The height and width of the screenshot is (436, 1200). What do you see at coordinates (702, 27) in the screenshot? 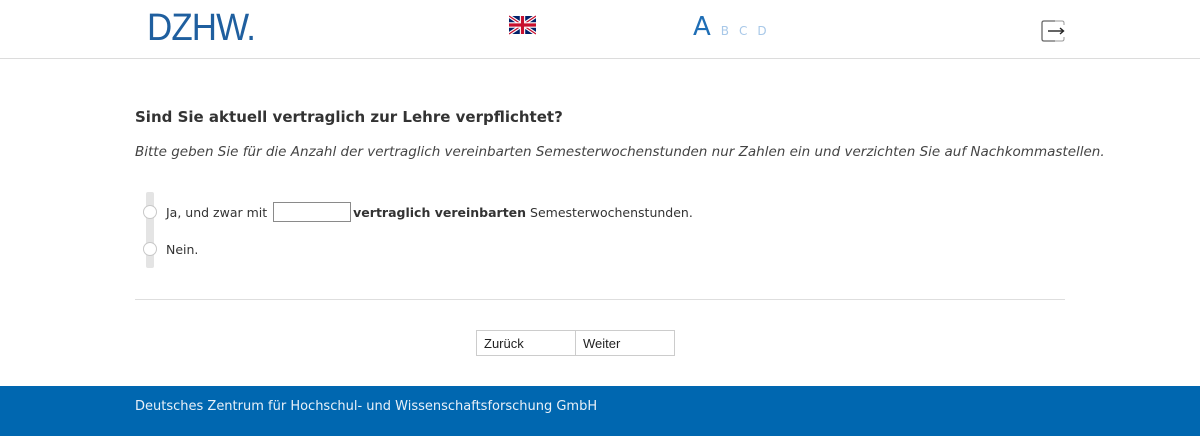
I see `font-size-a: A` at bounding box center [702, 27].